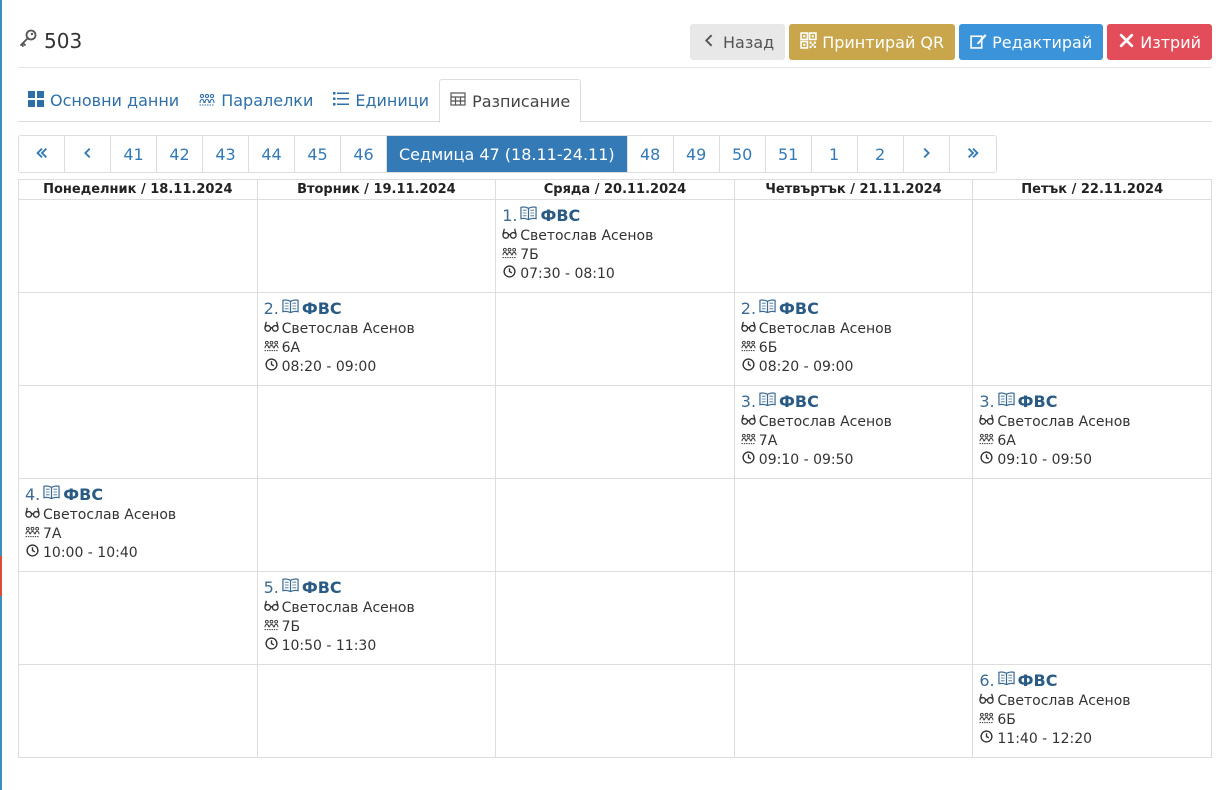 The width and height of the screenshot is (1227, 790). What do you see at coordinates (272, 154) in the screenshot?
I see `pager-week: 44` at bounding box center [272, 154].